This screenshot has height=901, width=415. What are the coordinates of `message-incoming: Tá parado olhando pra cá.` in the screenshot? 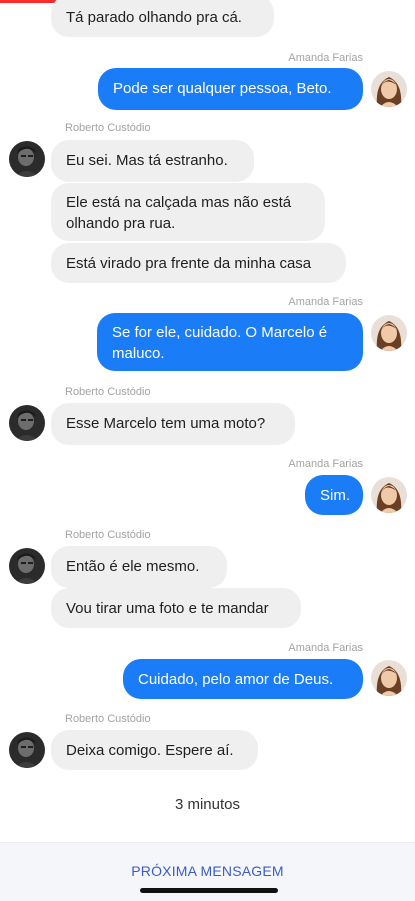 It's located at (162, 18).